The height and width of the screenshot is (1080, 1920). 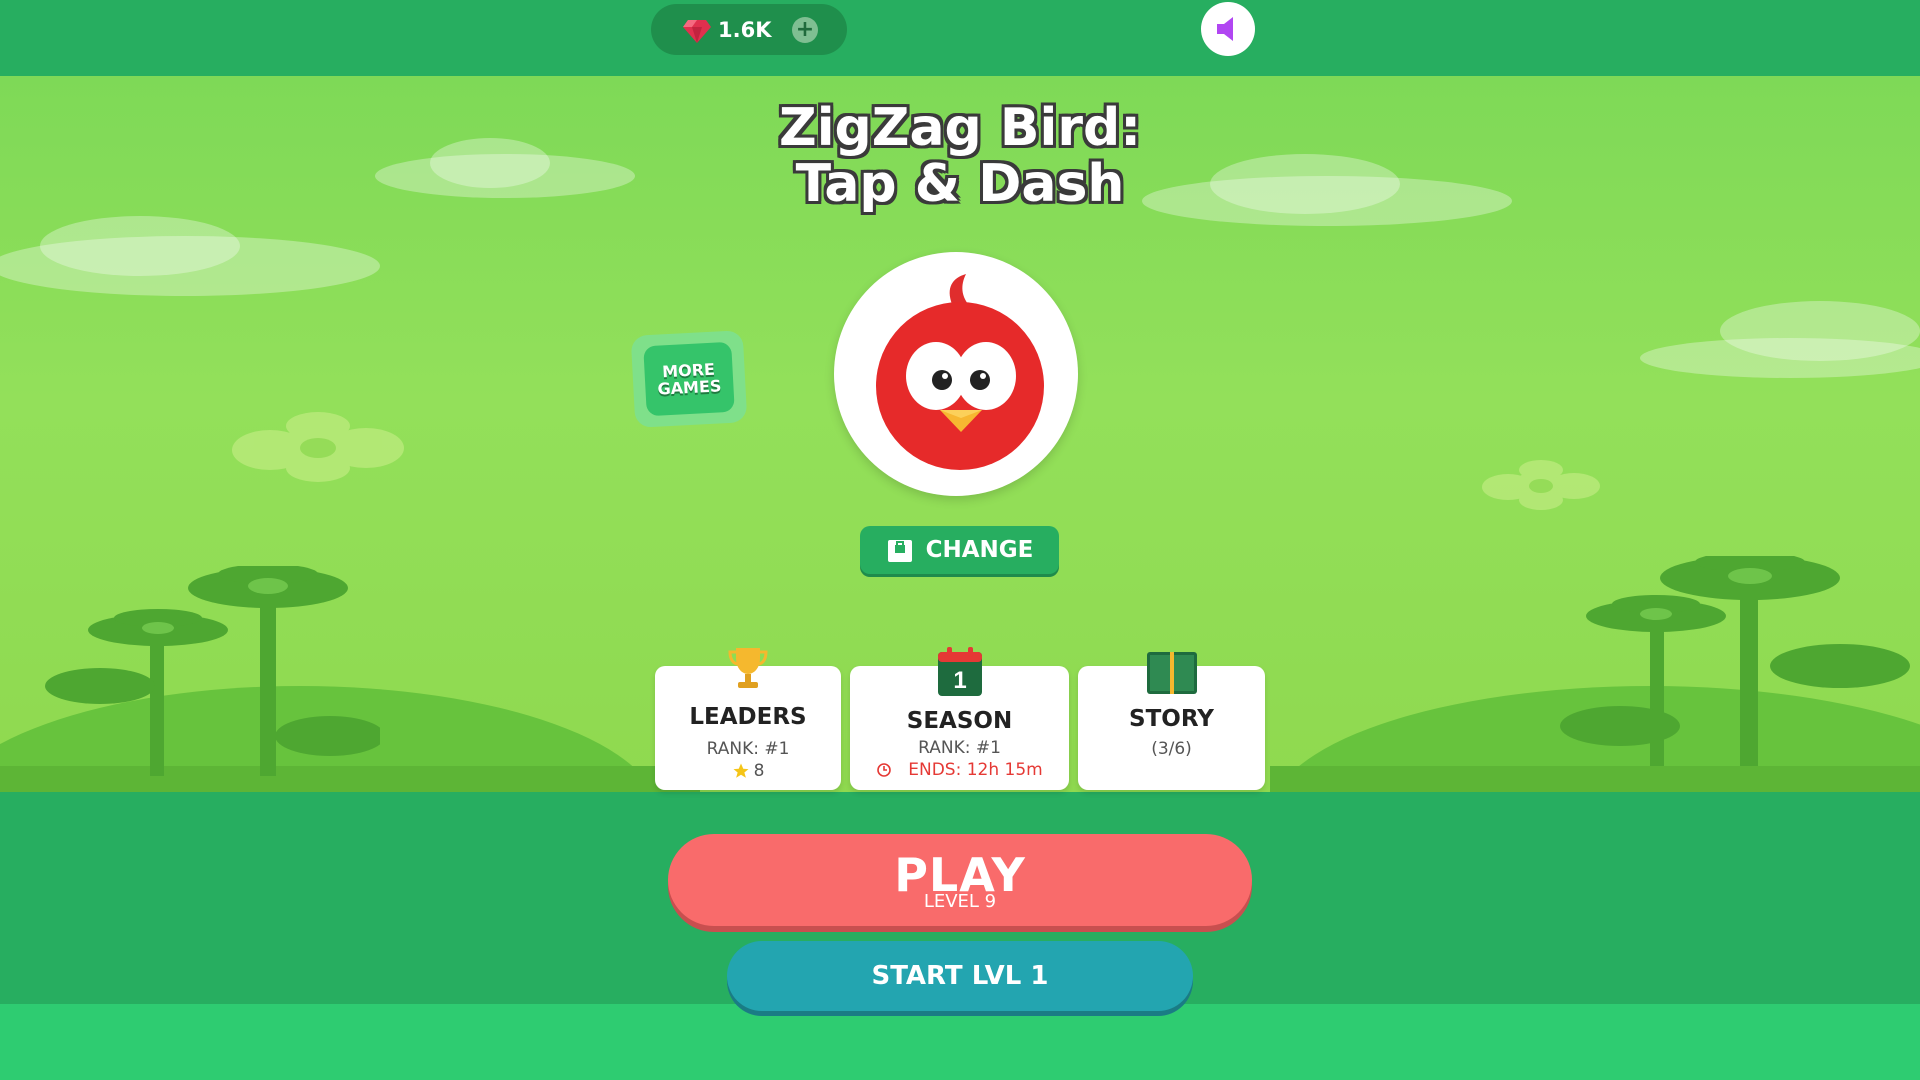 I want to click on plus-icon: +, so click(x=805, y=29).